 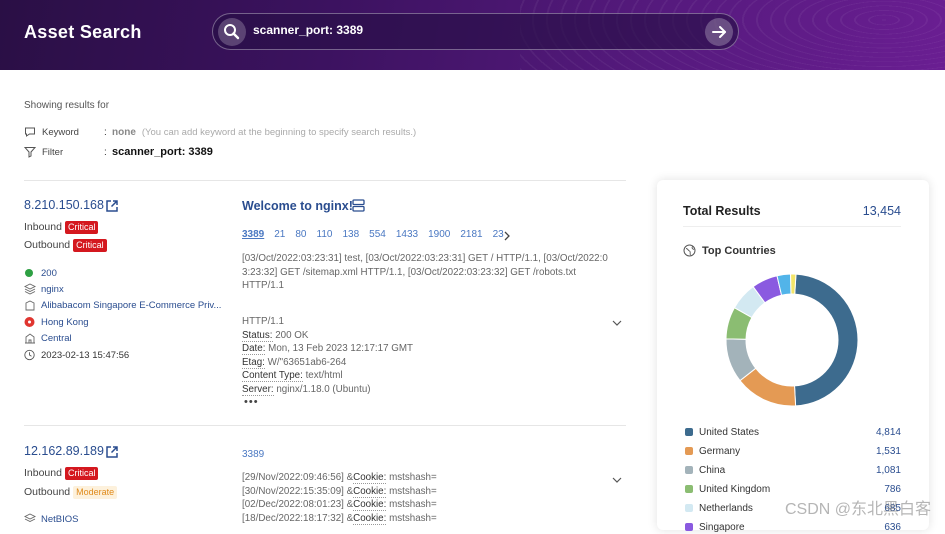 I want to click on legend-country-count: 786, so click(x=892, y=489).